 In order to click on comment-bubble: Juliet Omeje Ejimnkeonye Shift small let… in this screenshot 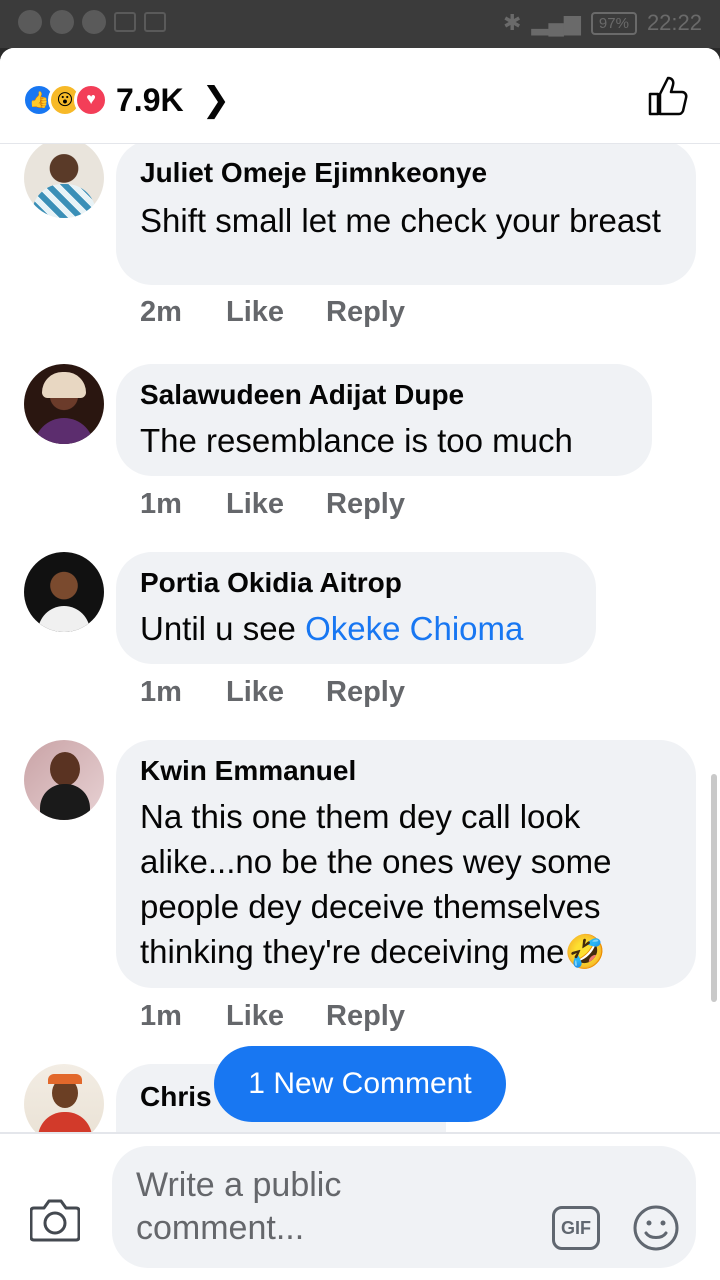, I will do `click(406, 212)`.